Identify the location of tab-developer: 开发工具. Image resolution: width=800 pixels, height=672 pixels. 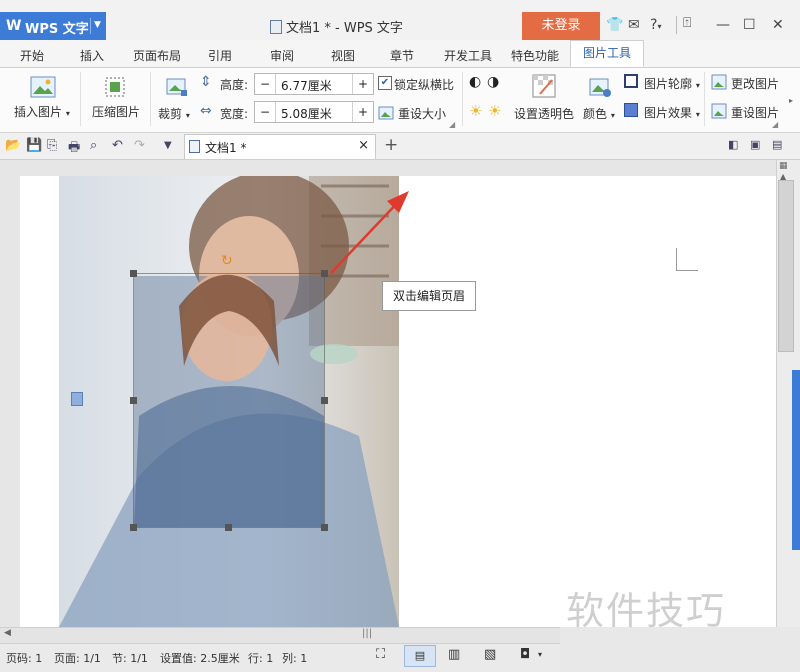
(468, 55).